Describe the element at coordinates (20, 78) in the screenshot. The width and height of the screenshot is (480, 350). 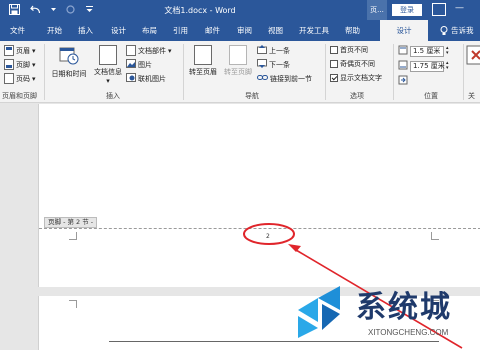
I see `page-number-button: 页码 ▾` at that location.